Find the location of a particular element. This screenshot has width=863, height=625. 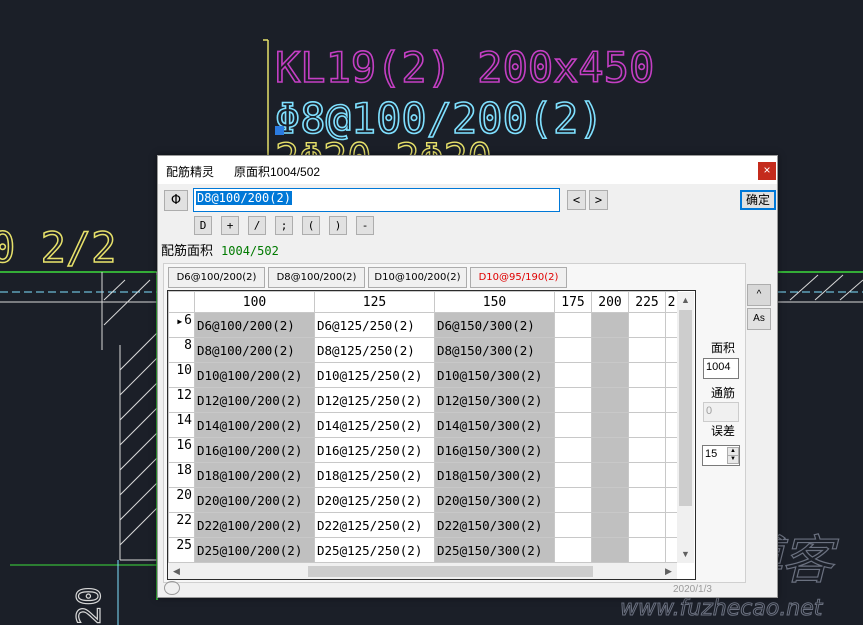

grid-cell: D8@125/250(2) is located at coordinates (374, 350).